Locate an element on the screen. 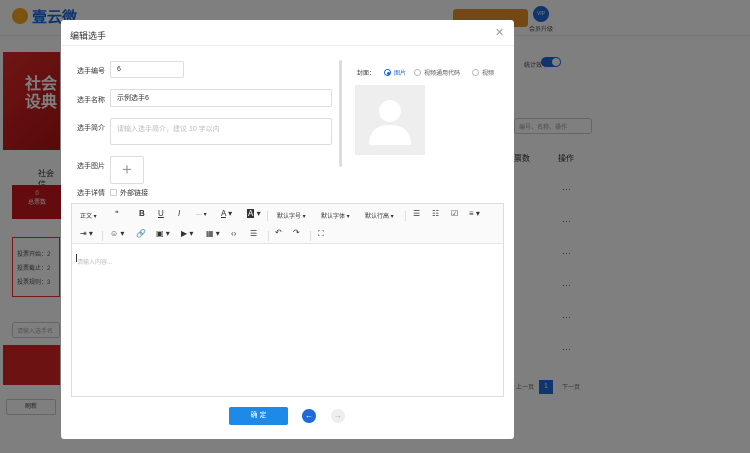 Image resolution: width=750 pixels, height=453 pixels. font-size-dropdown: 默认字号 ▾ is located at coordinates (291, 215).